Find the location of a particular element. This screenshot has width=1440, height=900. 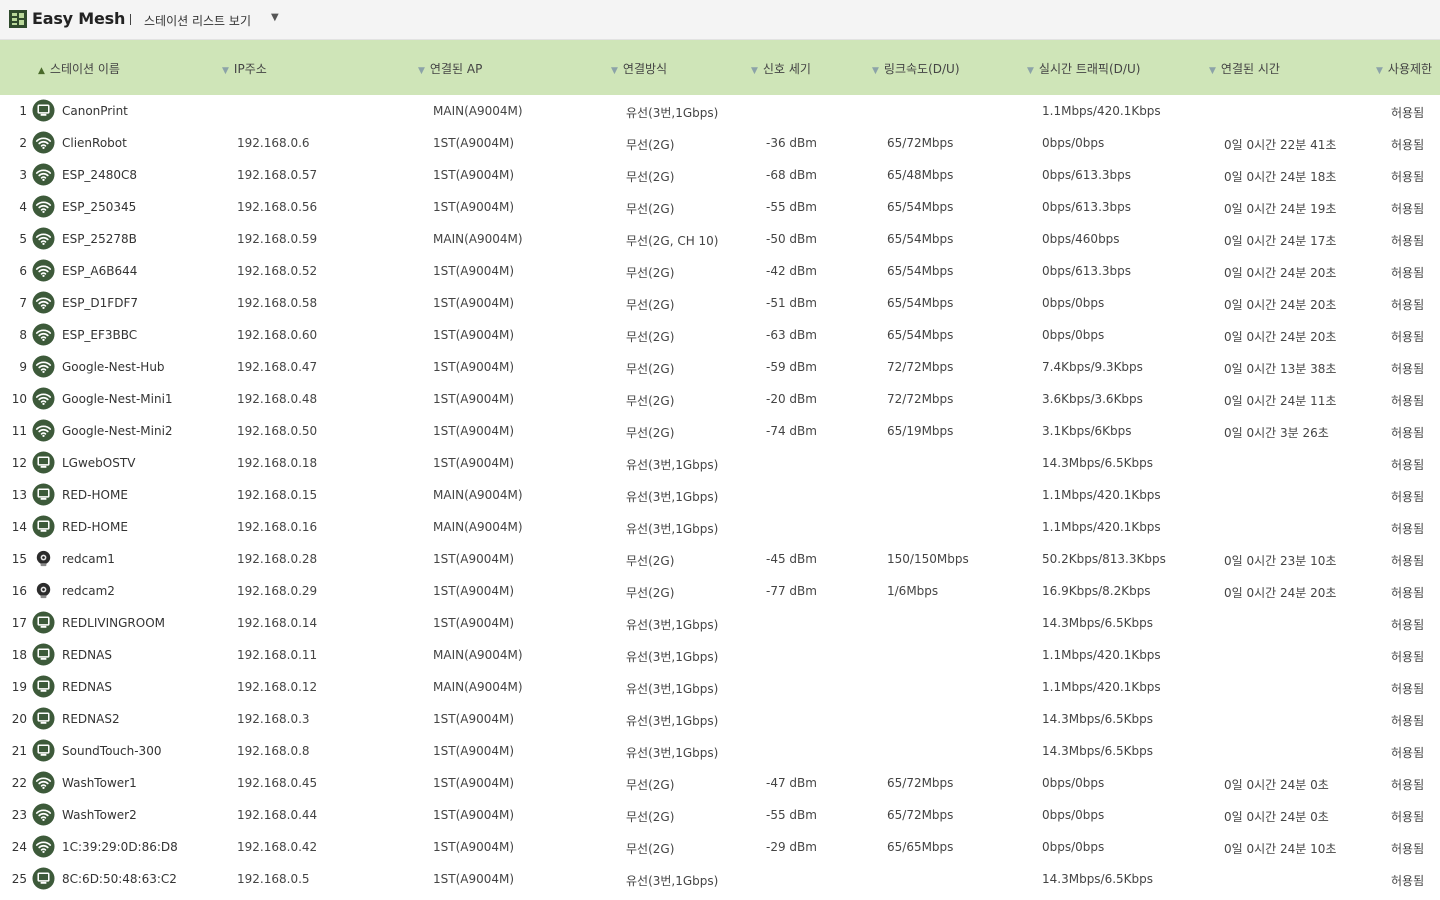

signal-strength: -74 dBm is located at coordinates (791, 431).